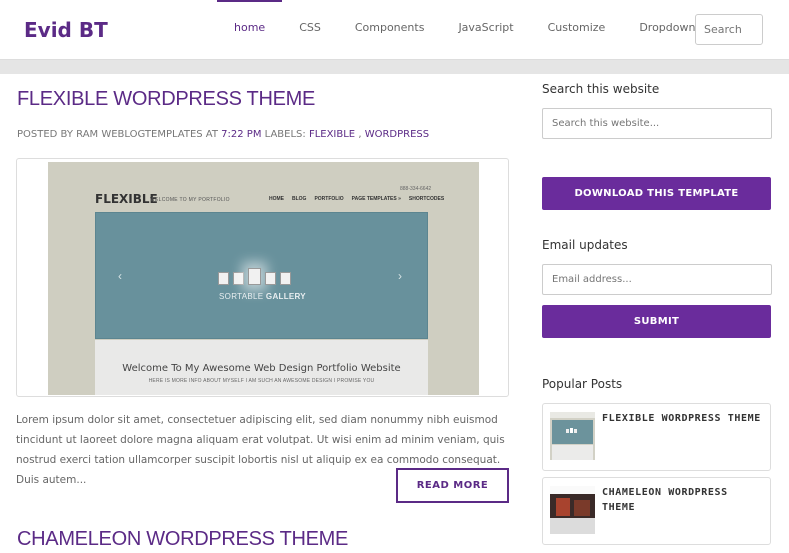  Describe the element at coordinates (656, 437) in the screenshot. I see `popular-post-item: FLEXIBLE WORDPRESS THEME` at that location.